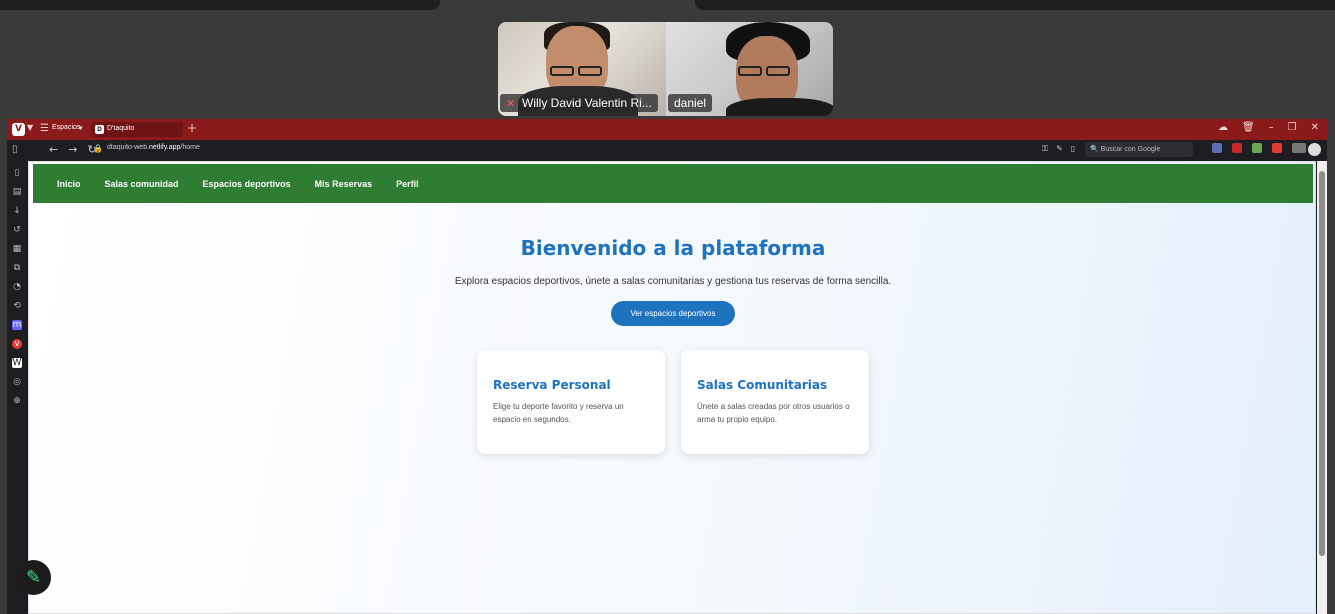 The width and height of the screenshot is (1335, 614). I want to click on key-icon: ⚿, so click(1045, 149).